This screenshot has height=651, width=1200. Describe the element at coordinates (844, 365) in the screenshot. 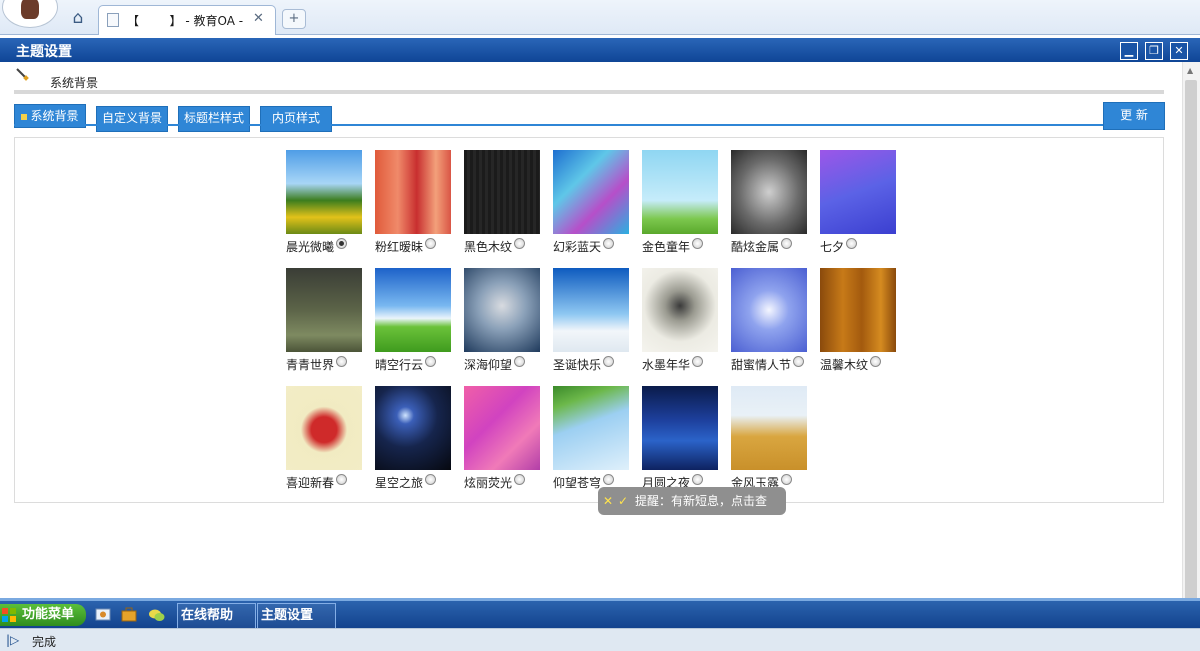

I see `background-label: 温馨木纹` at that location.